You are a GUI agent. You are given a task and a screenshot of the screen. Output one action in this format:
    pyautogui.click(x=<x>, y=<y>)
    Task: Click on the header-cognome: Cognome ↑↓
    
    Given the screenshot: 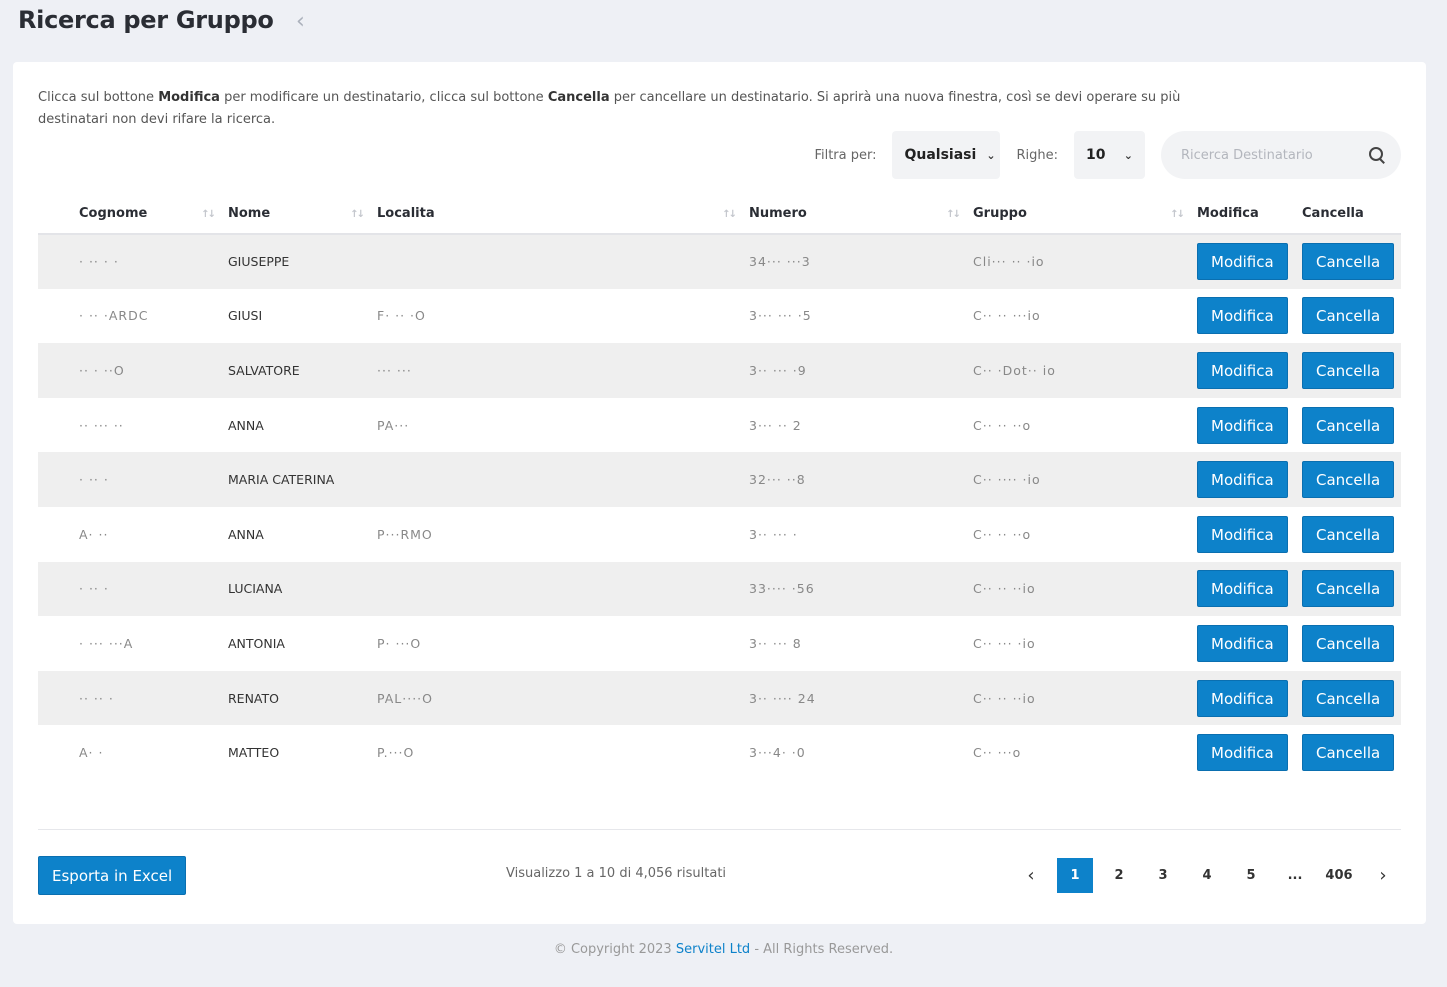 What is the action you would take?
    pyautogui.click(x=153, y=214)
    